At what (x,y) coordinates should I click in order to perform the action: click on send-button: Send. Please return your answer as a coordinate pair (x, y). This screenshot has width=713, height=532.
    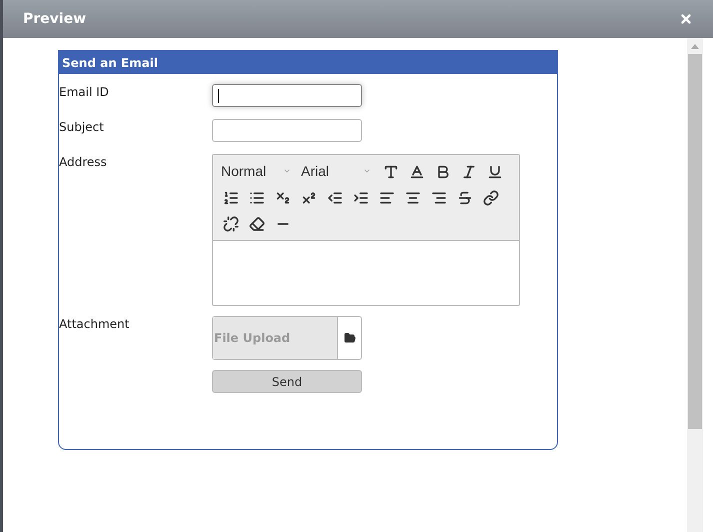
    Looking at the image, I should click on (287, 381).